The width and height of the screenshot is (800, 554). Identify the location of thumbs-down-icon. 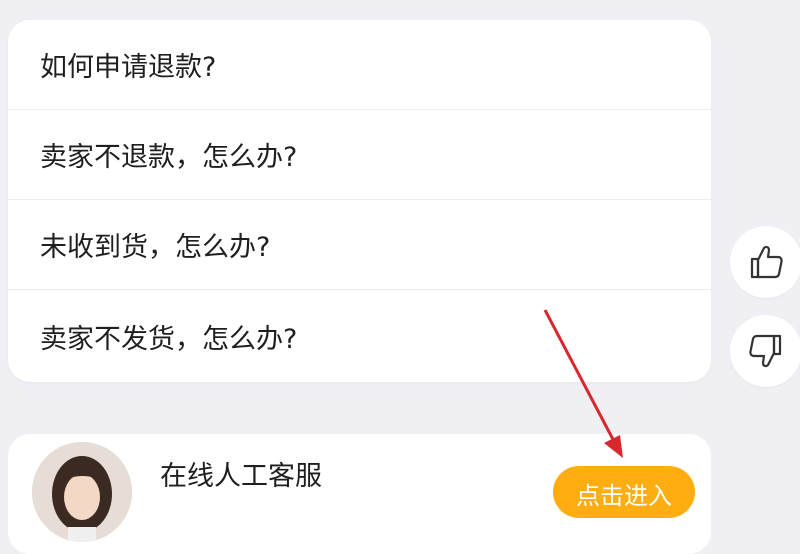
(765, 351).